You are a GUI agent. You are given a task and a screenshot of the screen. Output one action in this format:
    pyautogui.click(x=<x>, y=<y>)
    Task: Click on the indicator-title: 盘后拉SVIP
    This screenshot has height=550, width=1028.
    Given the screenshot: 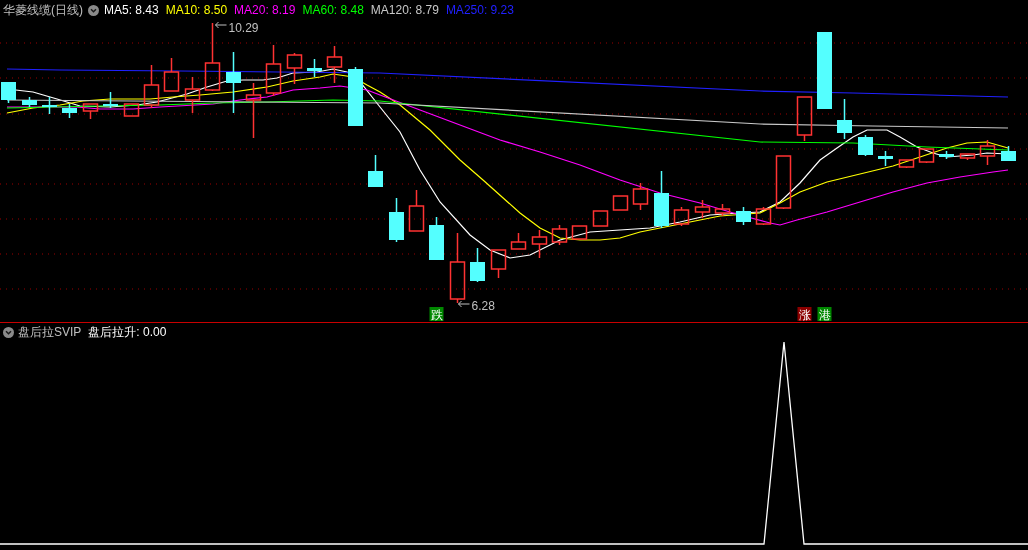 What is the action you would take?
    pyautogui.click(x=50, y=332)
    